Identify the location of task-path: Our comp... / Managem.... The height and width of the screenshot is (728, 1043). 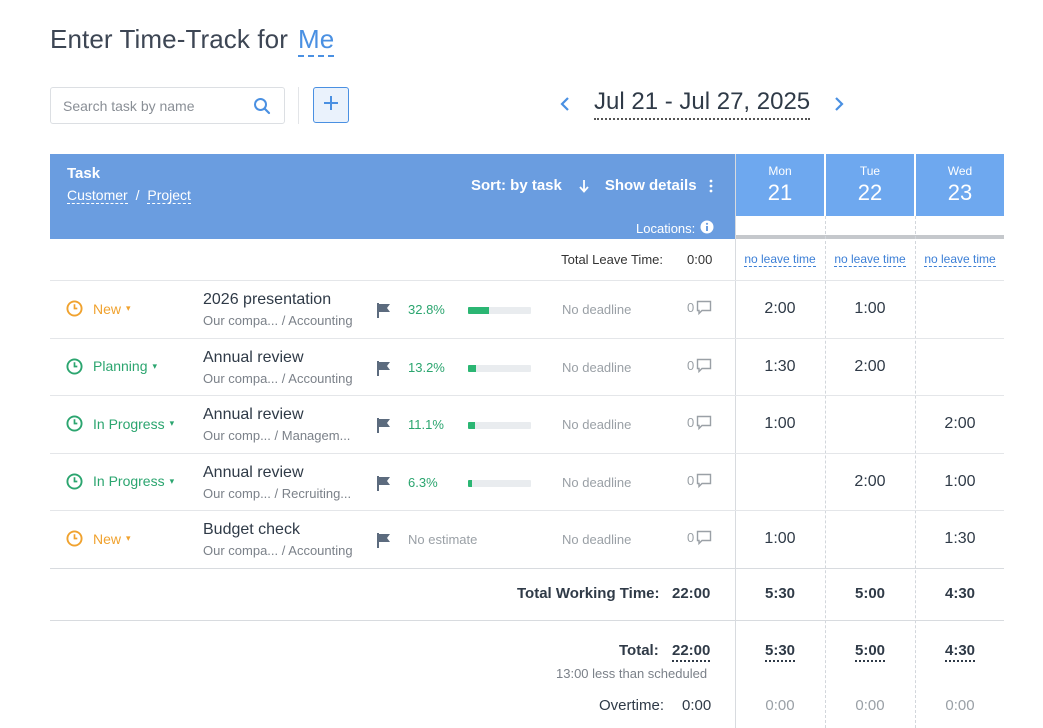
(276, 435).